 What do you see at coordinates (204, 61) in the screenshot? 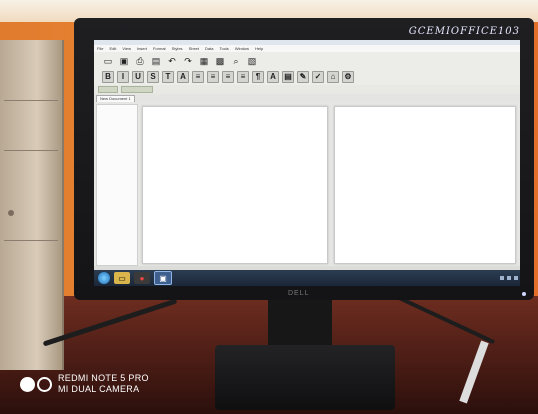
I see `table-icon: ▦` at bounding box center [204, 61].